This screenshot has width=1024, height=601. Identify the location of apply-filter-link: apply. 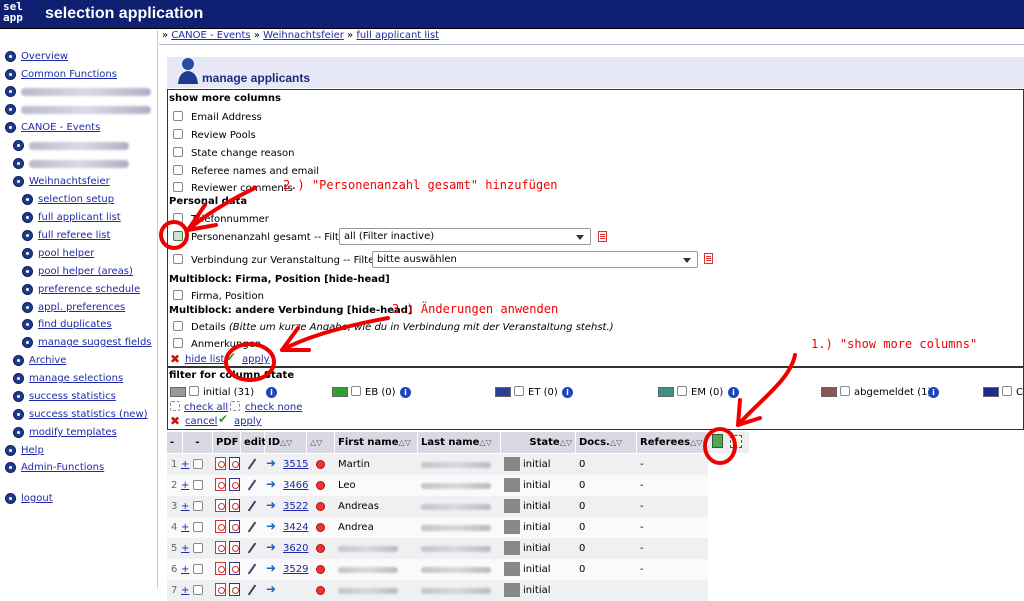
(248, 421).